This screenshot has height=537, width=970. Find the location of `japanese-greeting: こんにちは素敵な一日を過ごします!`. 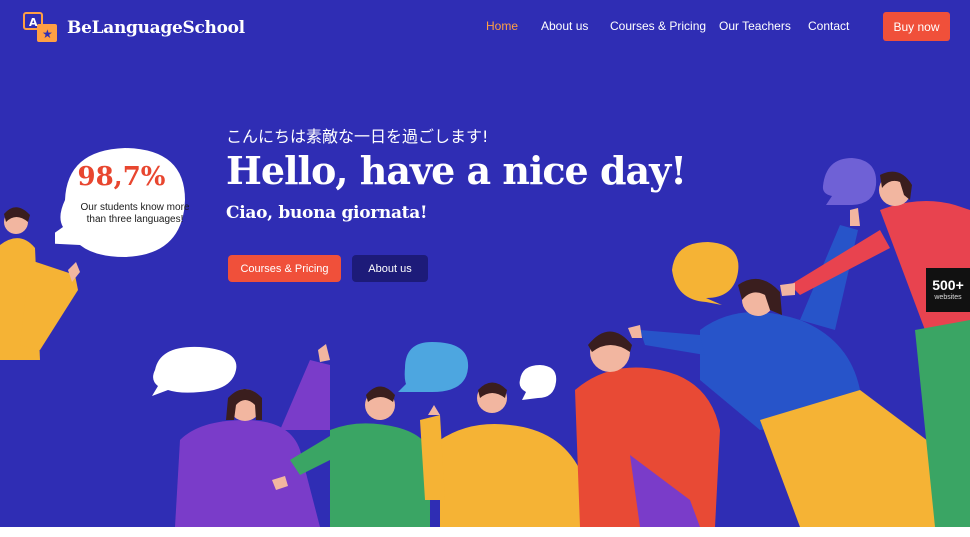

japanese-greeting: こんにちは素敵な一日を過ごします! is located at coordinates (357, 136).